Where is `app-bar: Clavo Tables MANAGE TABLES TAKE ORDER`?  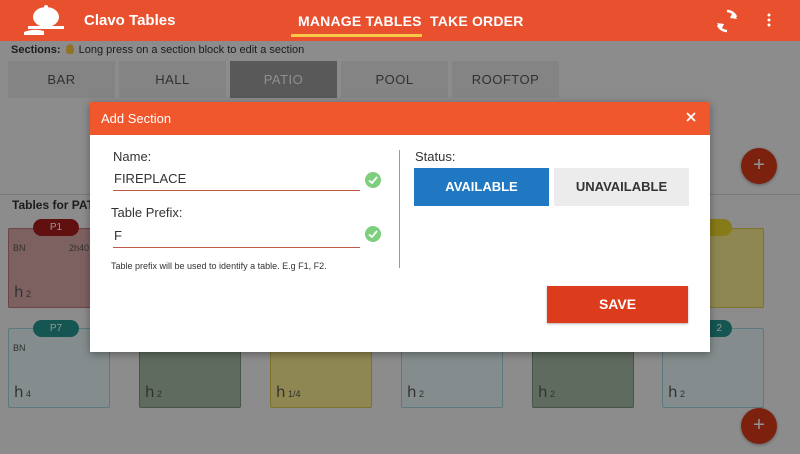 app-bar: Clavo Tables MANAGE TABLES TAKE ORDER is located at coordinates (400, 20).